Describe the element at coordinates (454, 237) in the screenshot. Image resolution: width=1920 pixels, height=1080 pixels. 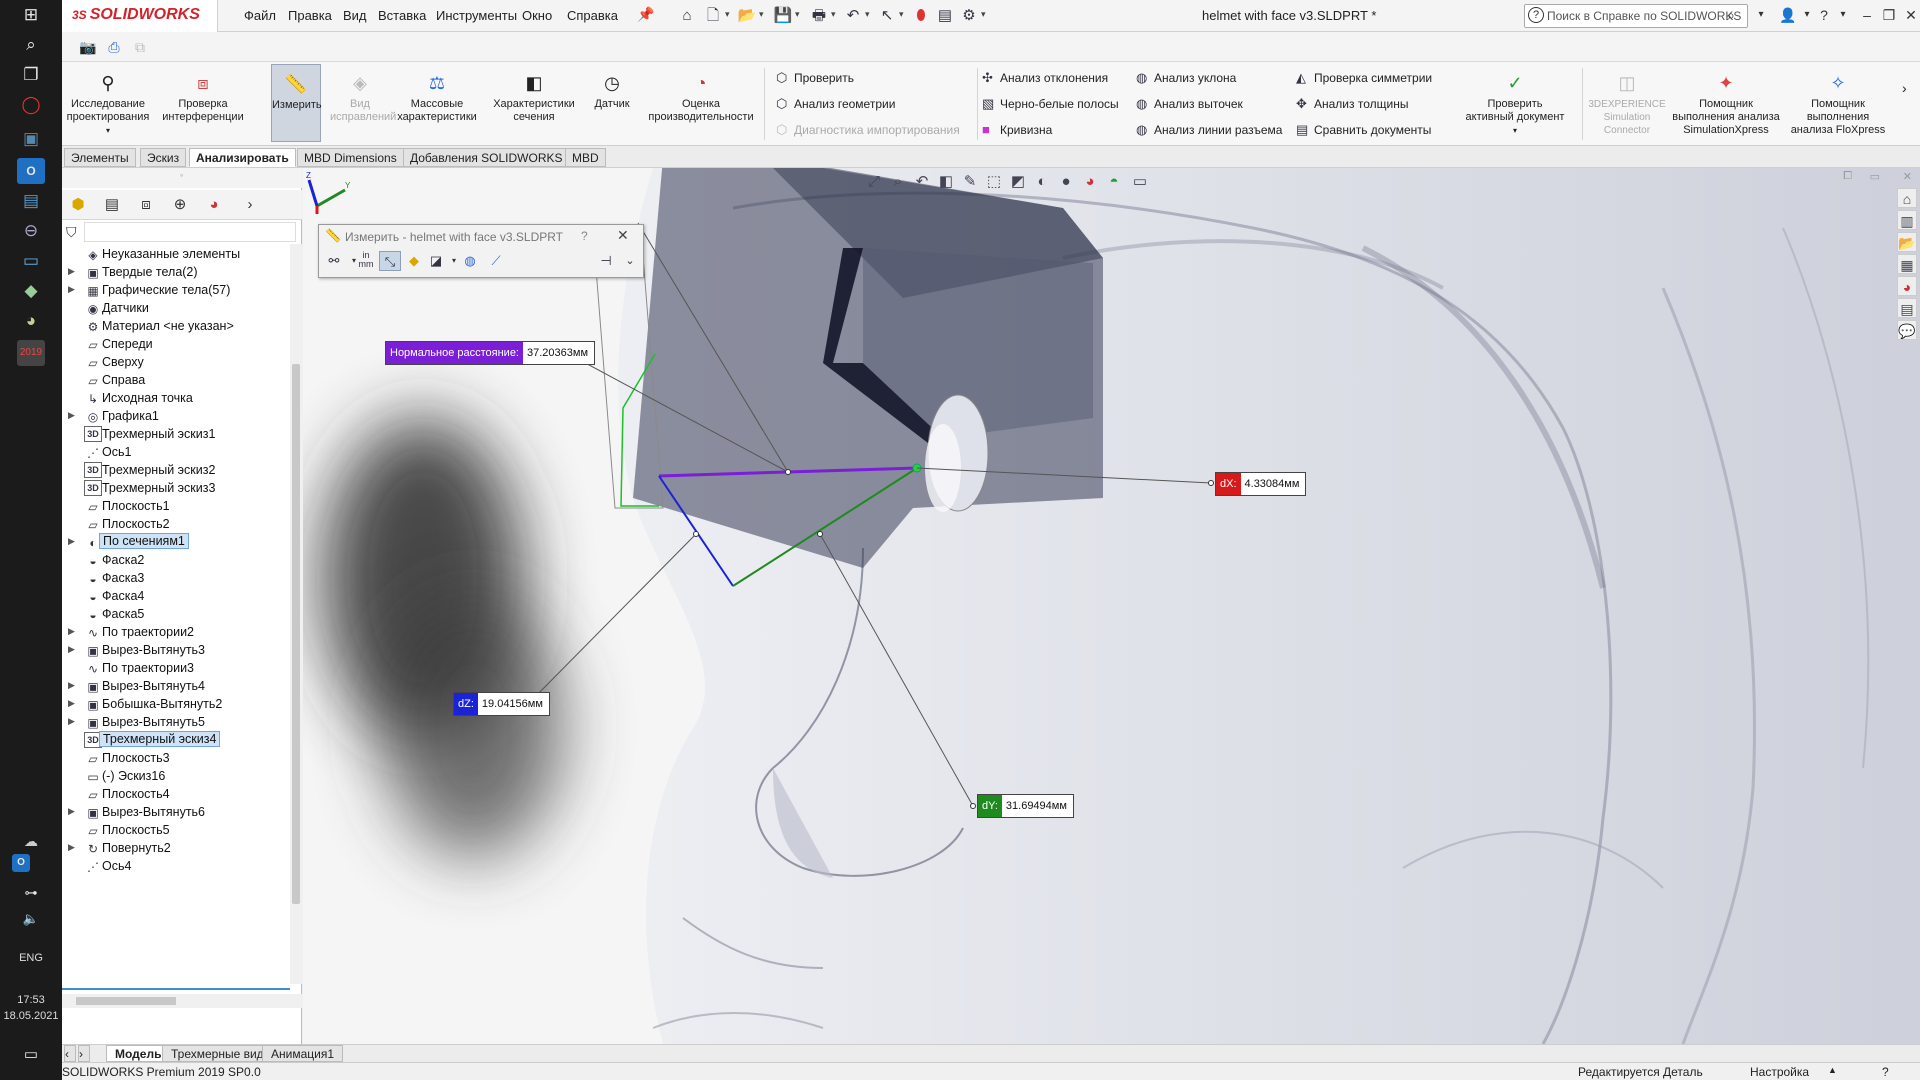
I see `measure-dialog-title: Измерить - helmet with face v3.SLDPRT` at that location.